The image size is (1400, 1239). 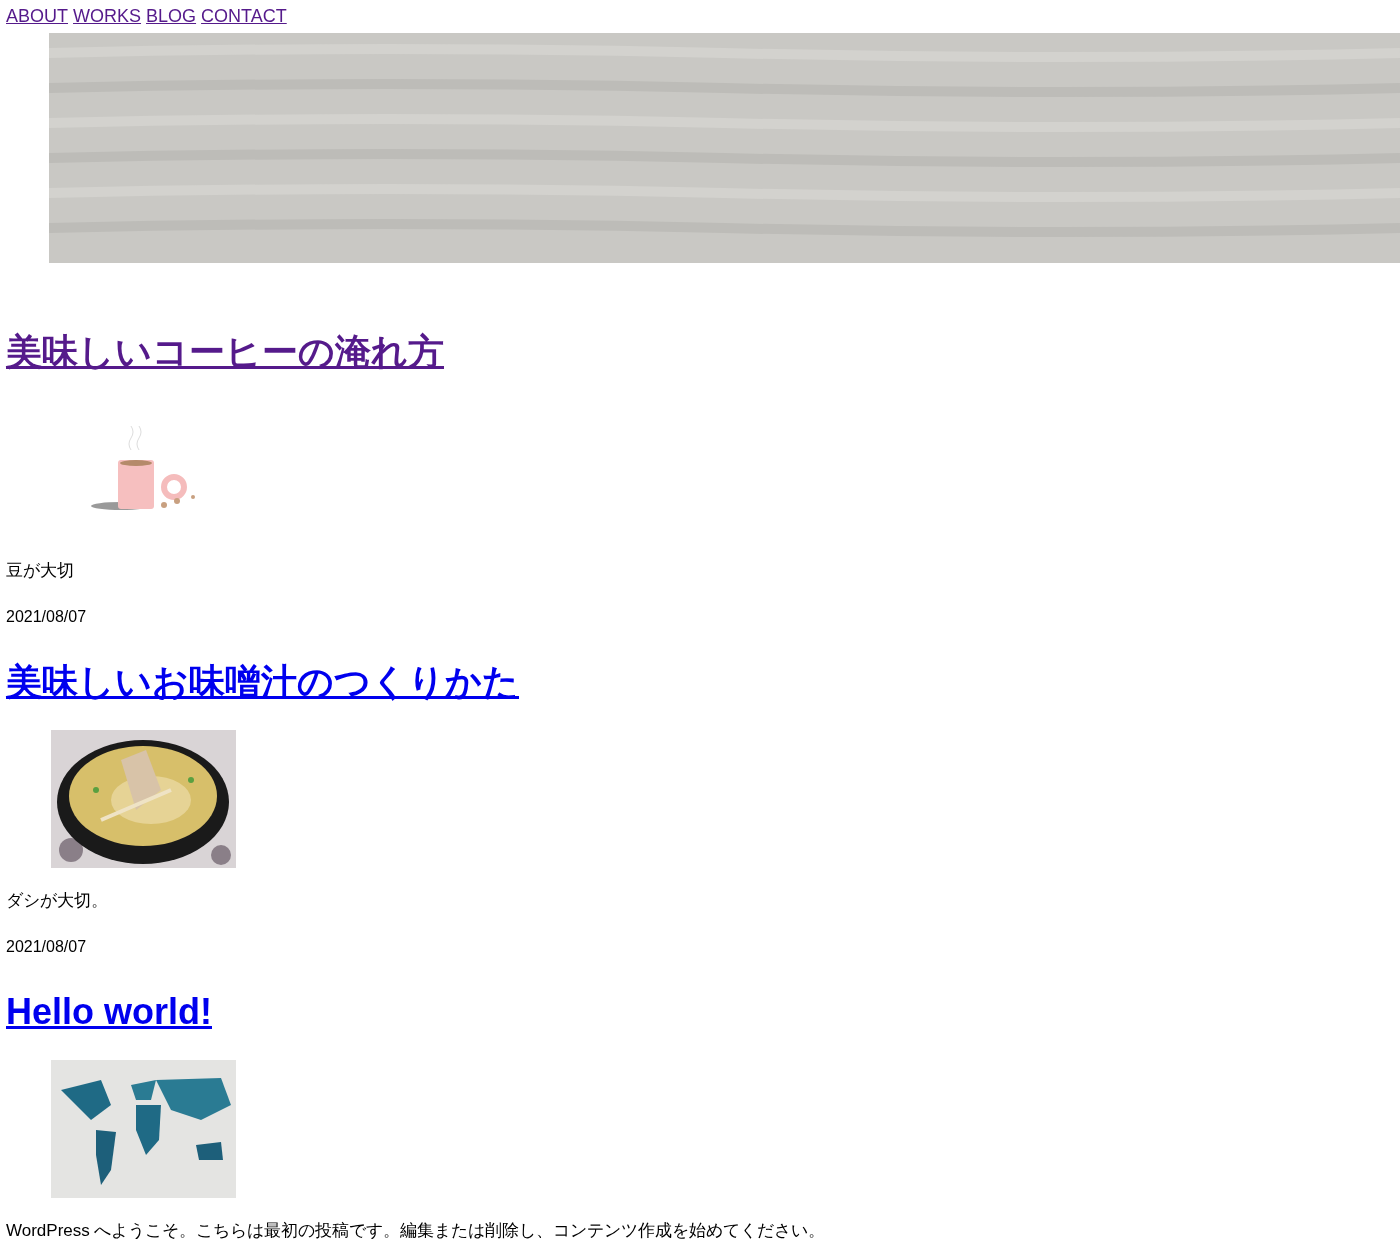 What do you see at coordinates (225, 351) in the screenshot?
I see `post-title-link: 美味しいコーヒーの淹れ方` at bounding box center [225, 351].